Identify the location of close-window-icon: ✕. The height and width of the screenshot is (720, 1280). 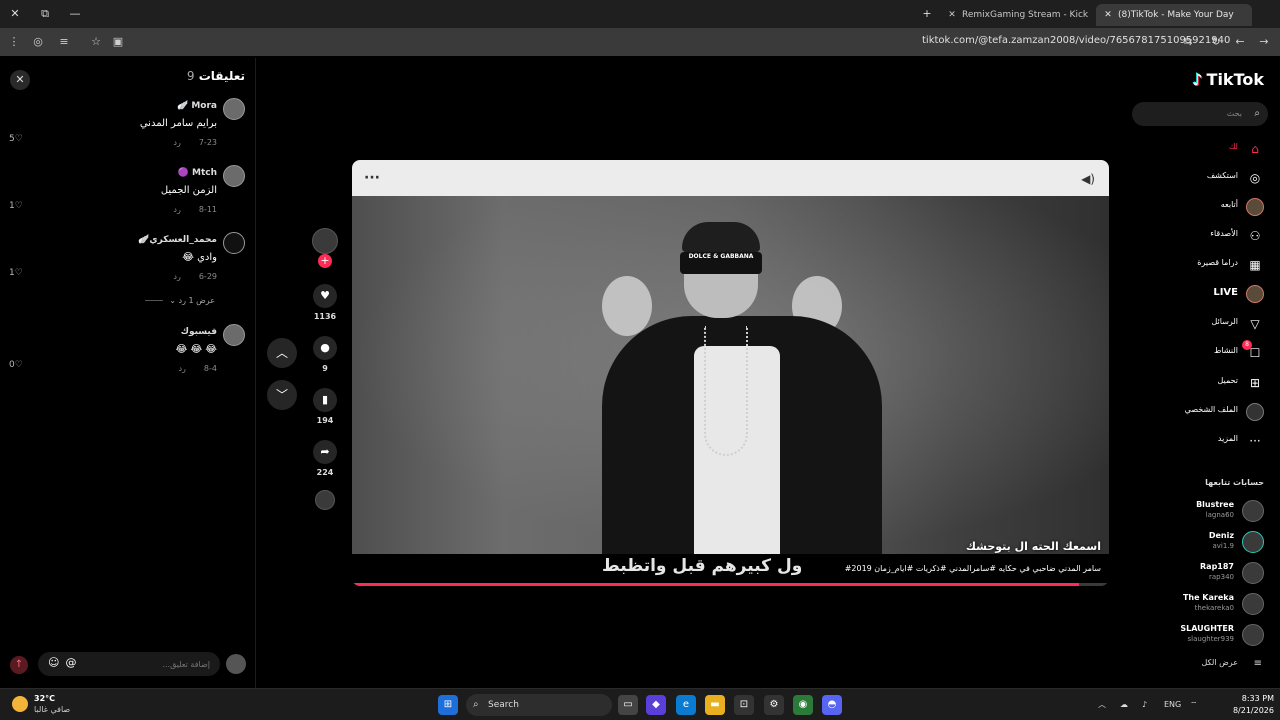
(15, 14).